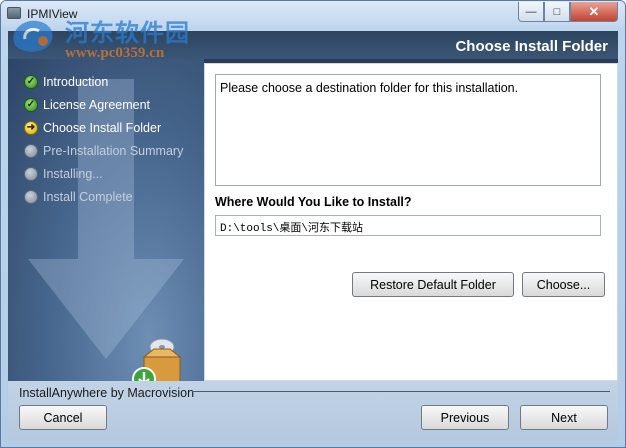 This screenshot has width=626, height=448. Describe the element at coordinates (88, 197) in the screenshot. I see `step-label: Install Complete` at that location.